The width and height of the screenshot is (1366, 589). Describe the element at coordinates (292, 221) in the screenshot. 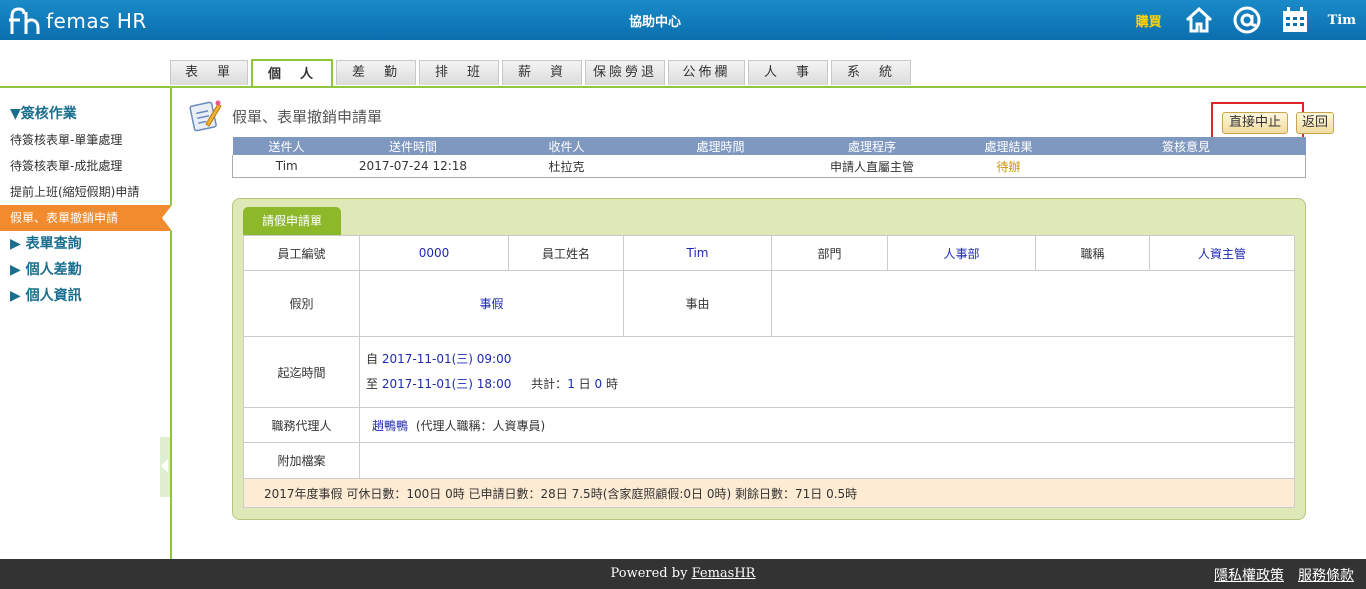

I see `panel-tab-leave-request: 請假申請單` at that location.